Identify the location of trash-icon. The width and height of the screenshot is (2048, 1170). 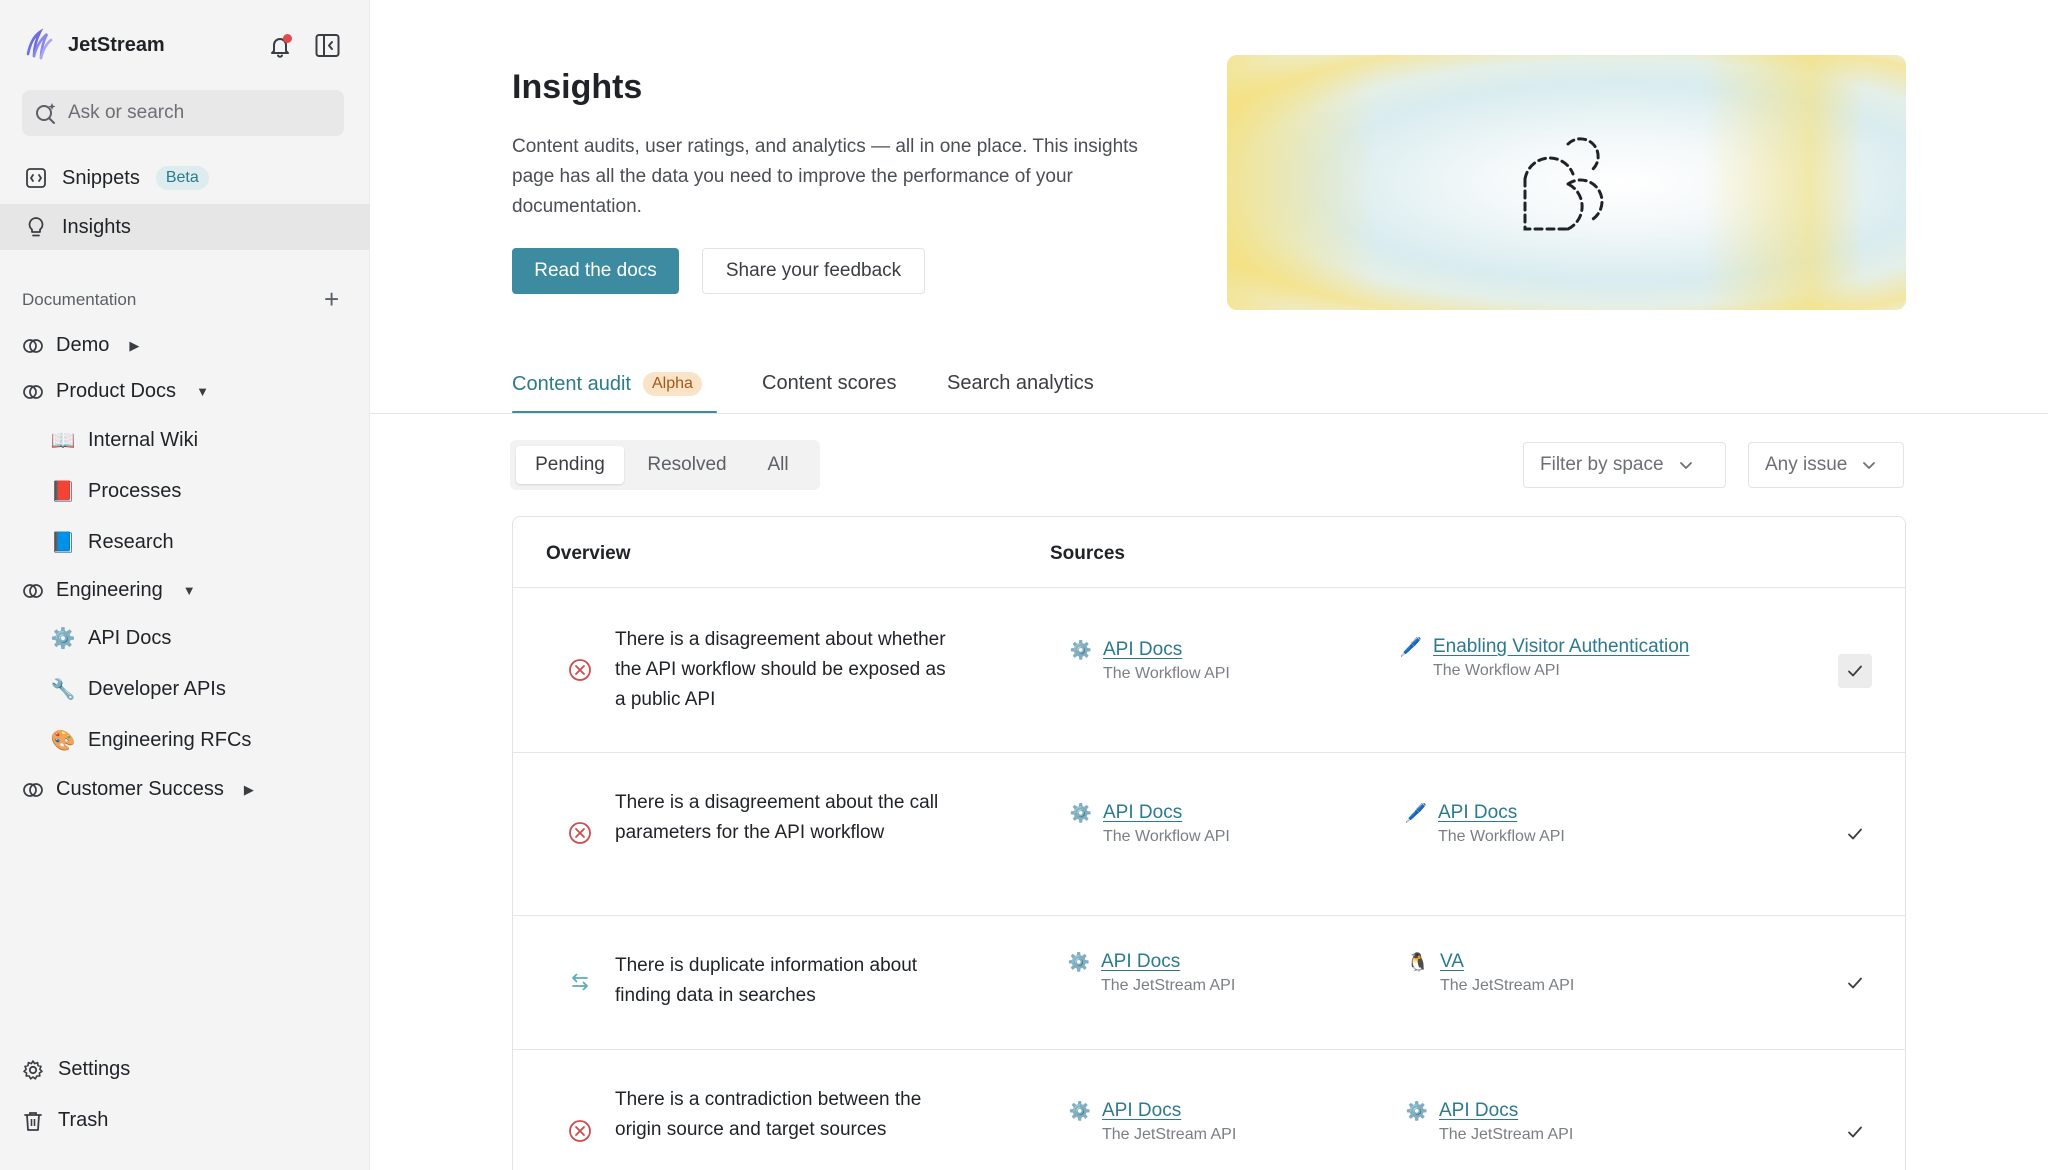
(33, 1121).